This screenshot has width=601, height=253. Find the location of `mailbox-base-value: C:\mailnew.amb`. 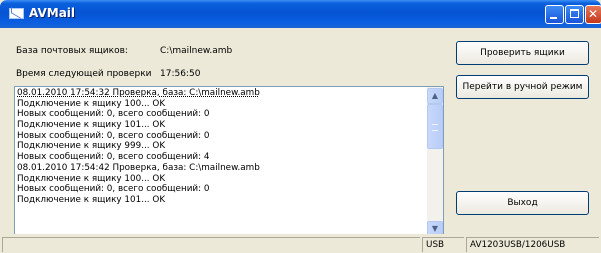

mailbox-base-value: C:\mailnew.amb is located at coordinates (196, 51).